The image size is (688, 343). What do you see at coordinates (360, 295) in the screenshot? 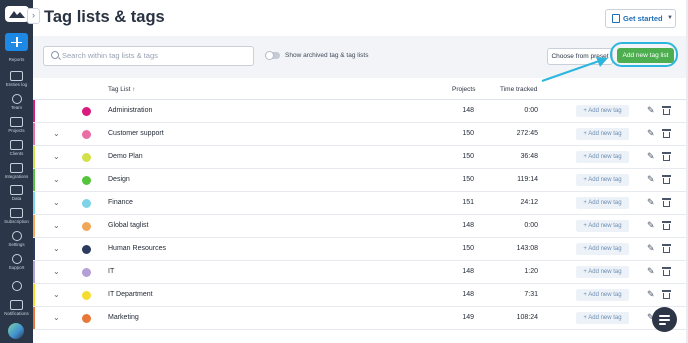
I see `table-row: ⌄ IT Department 148 7:31 + Add new tag ✎` at bounding box center [360, 295].